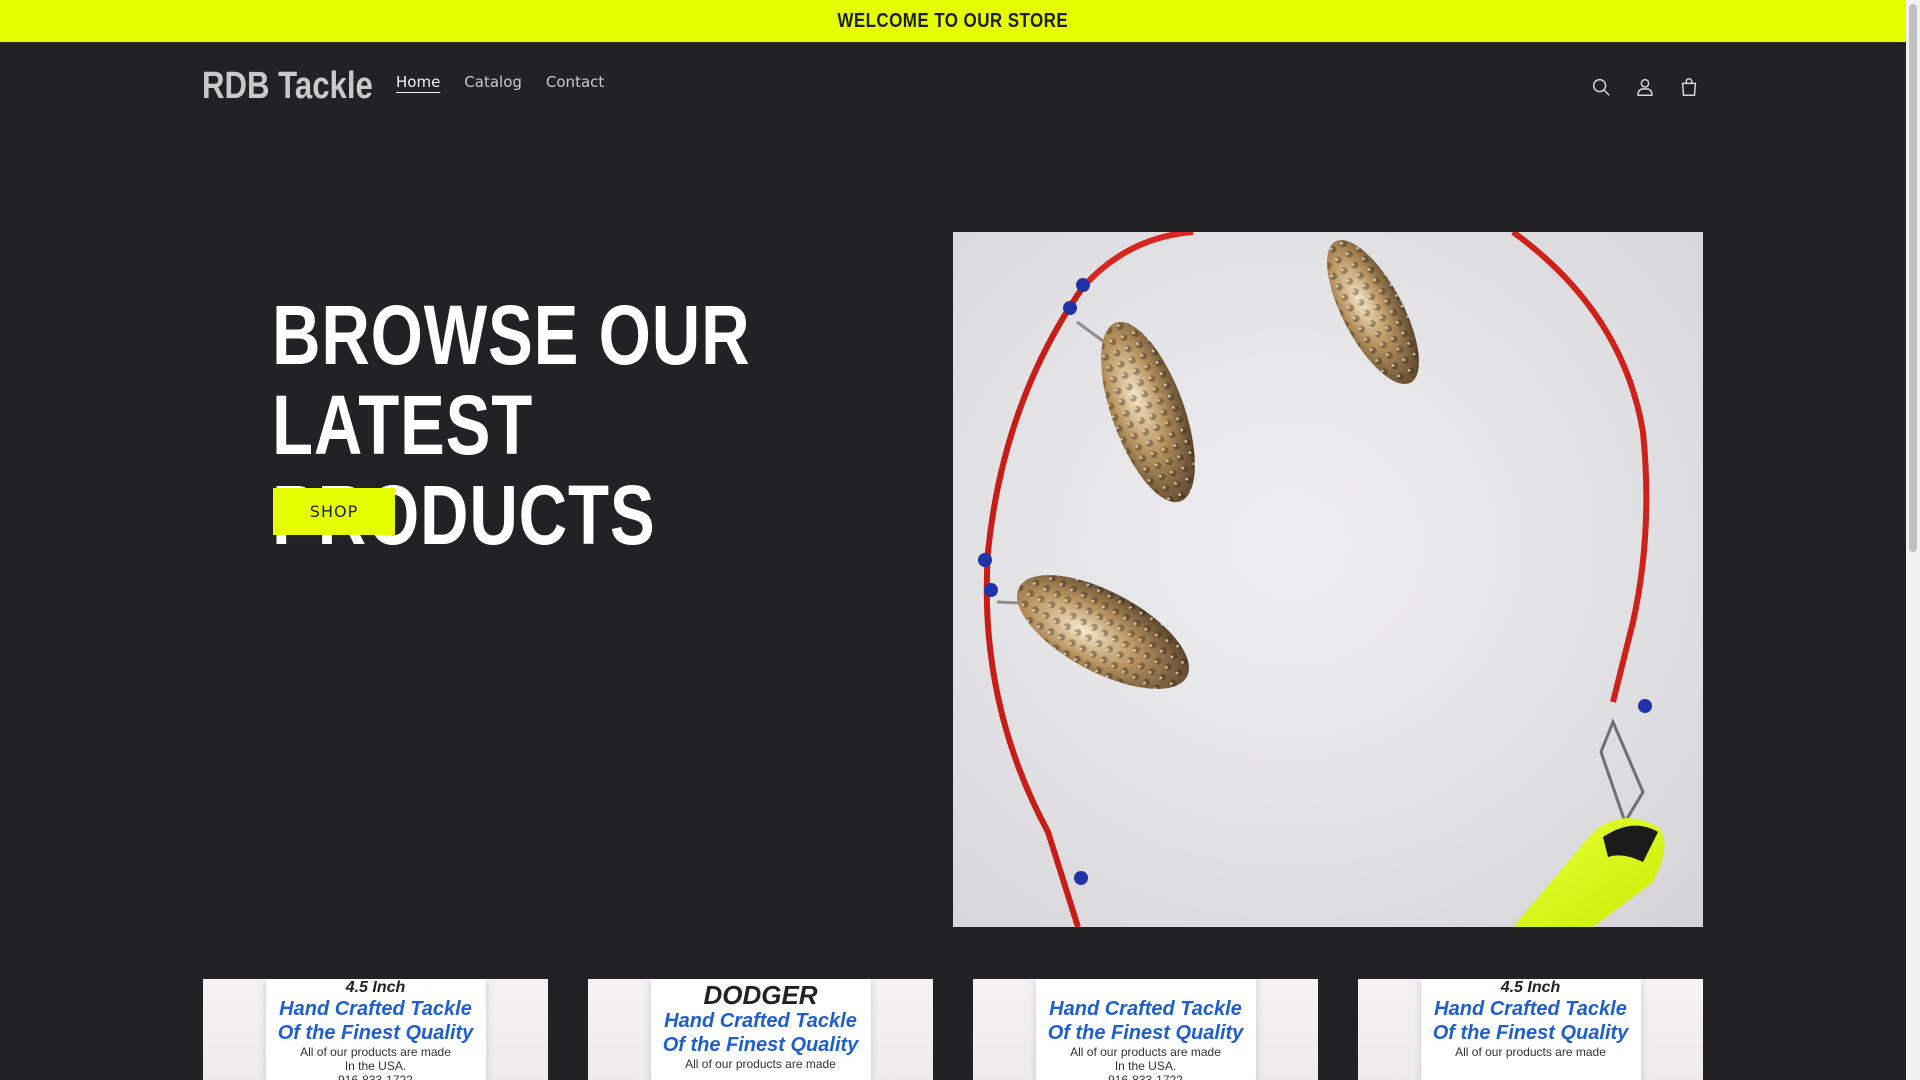  Describe the element at coordinates (1913, 278) in the screenshot. I see `scrollbar-thumb` at that location.